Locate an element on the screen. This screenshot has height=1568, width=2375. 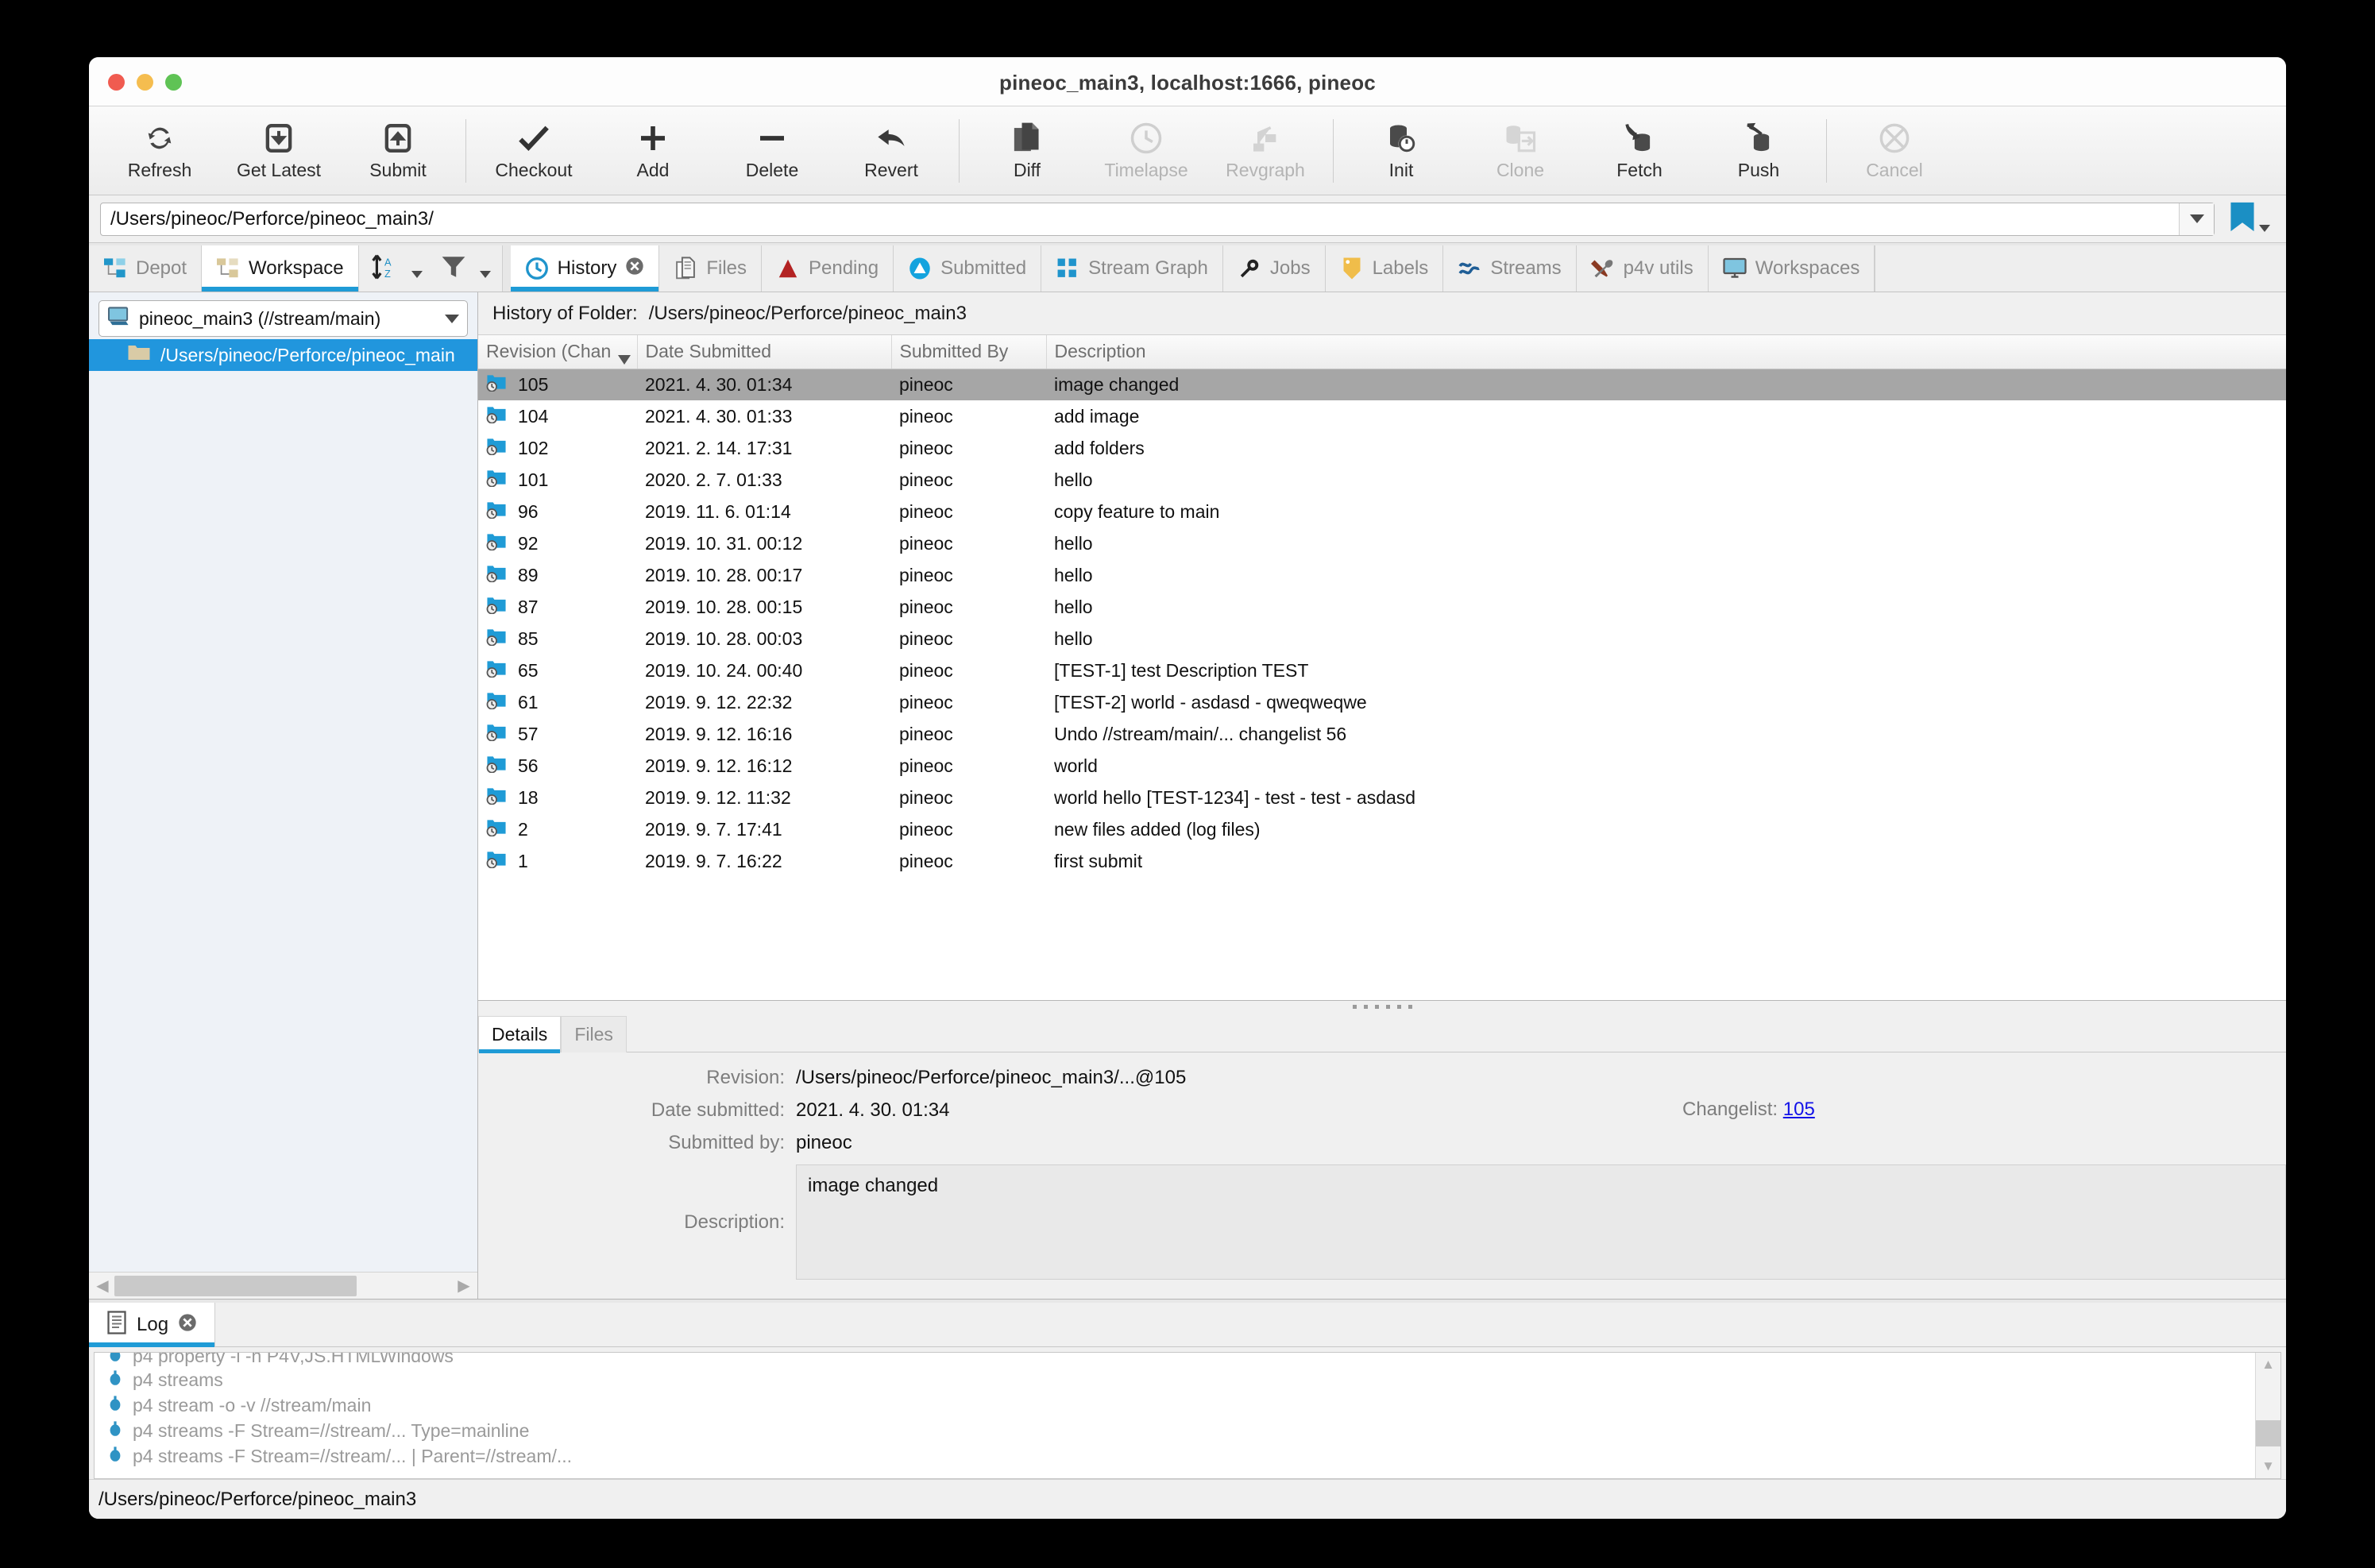
delete-button: Delete is located at coordinates (772, 151).